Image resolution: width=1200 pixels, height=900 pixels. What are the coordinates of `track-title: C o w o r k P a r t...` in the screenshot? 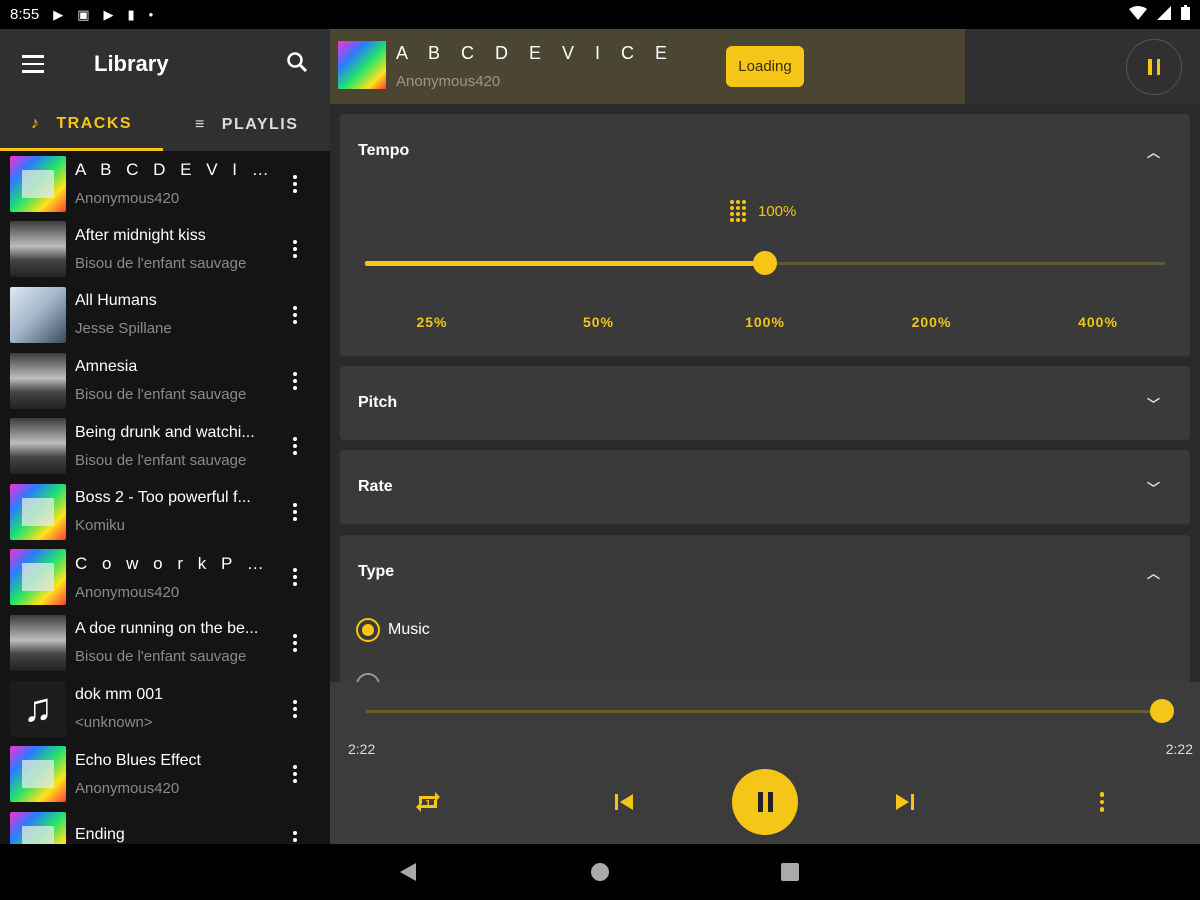 It's located at (175, 563).